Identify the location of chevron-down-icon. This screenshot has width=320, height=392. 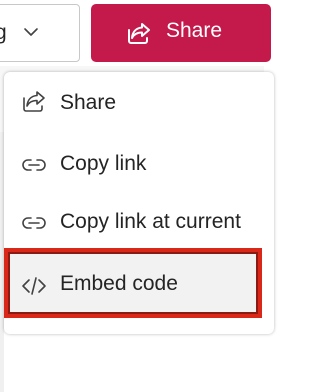
(31, 32).